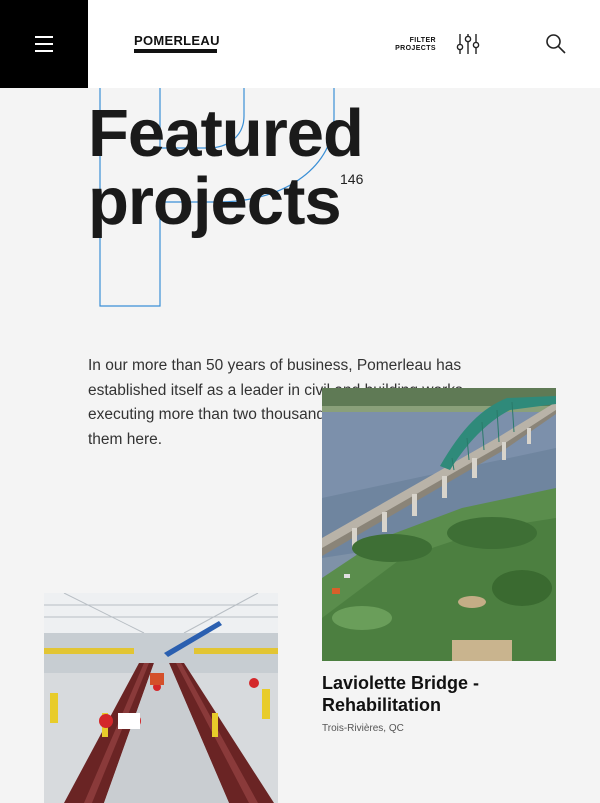 The image size is (600, 803). What do you see at coordinates (415, 48) in the screenshot?
I see `filter-label-line-2: PROJECTS` at bounding box center [415, 48].